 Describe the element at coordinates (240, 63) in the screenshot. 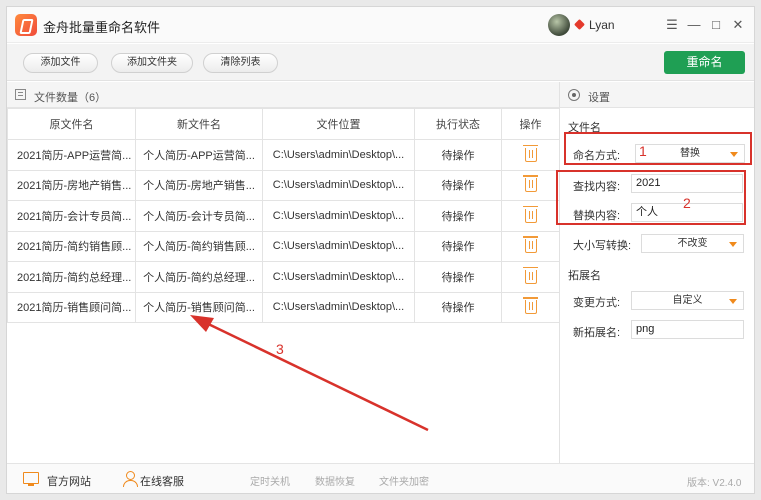

I see `clear-list-button: 清除列表` at that location.